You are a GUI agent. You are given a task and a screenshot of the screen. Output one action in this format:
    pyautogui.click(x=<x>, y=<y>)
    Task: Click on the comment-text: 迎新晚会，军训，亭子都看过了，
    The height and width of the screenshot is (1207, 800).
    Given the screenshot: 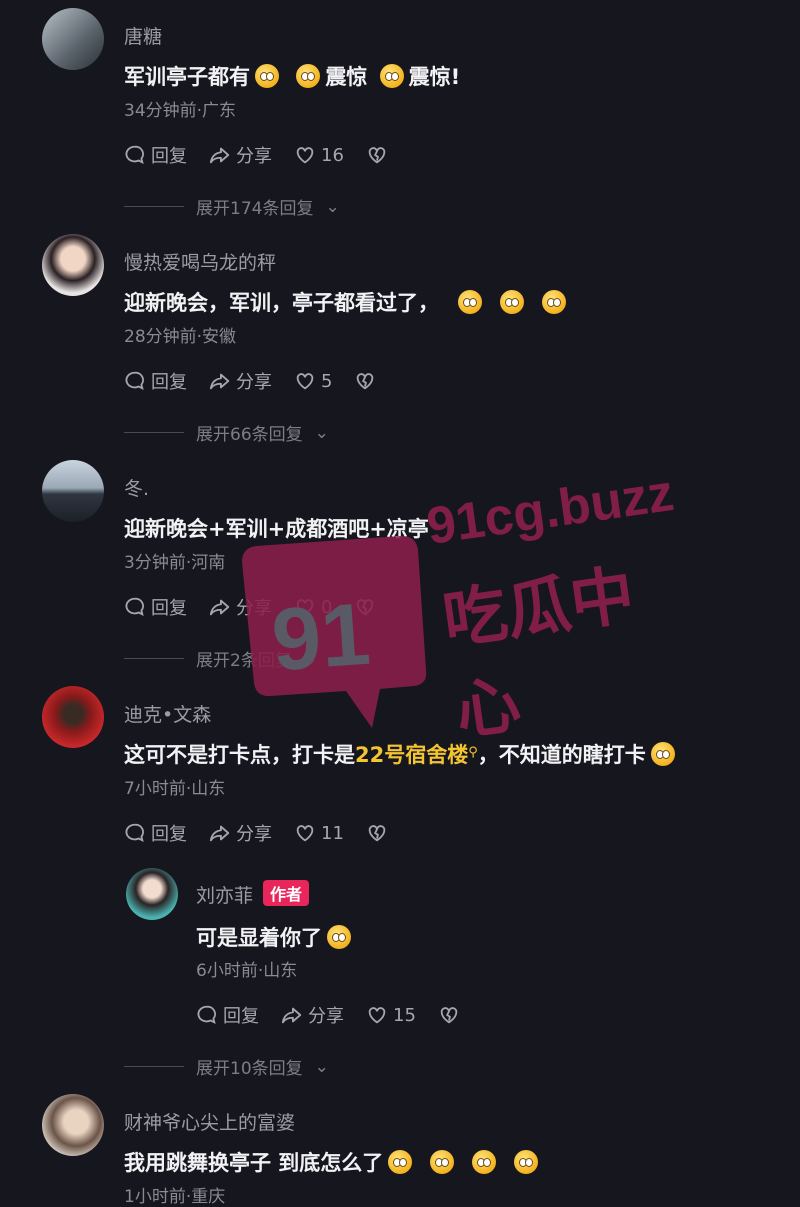 What is the action you would take?
    pyautogui.click(x=347, y=302)
    